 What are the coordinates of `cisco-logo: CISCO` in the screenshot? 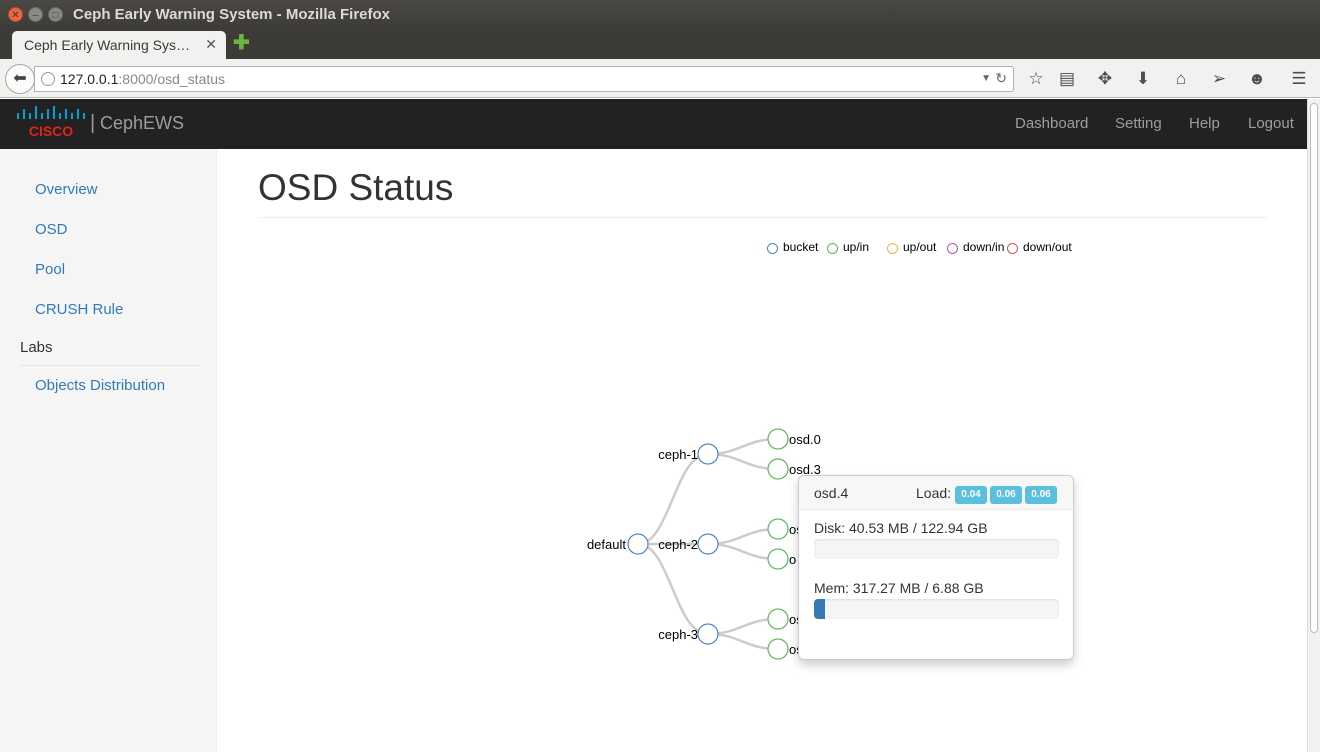 It's located at (51, 122).